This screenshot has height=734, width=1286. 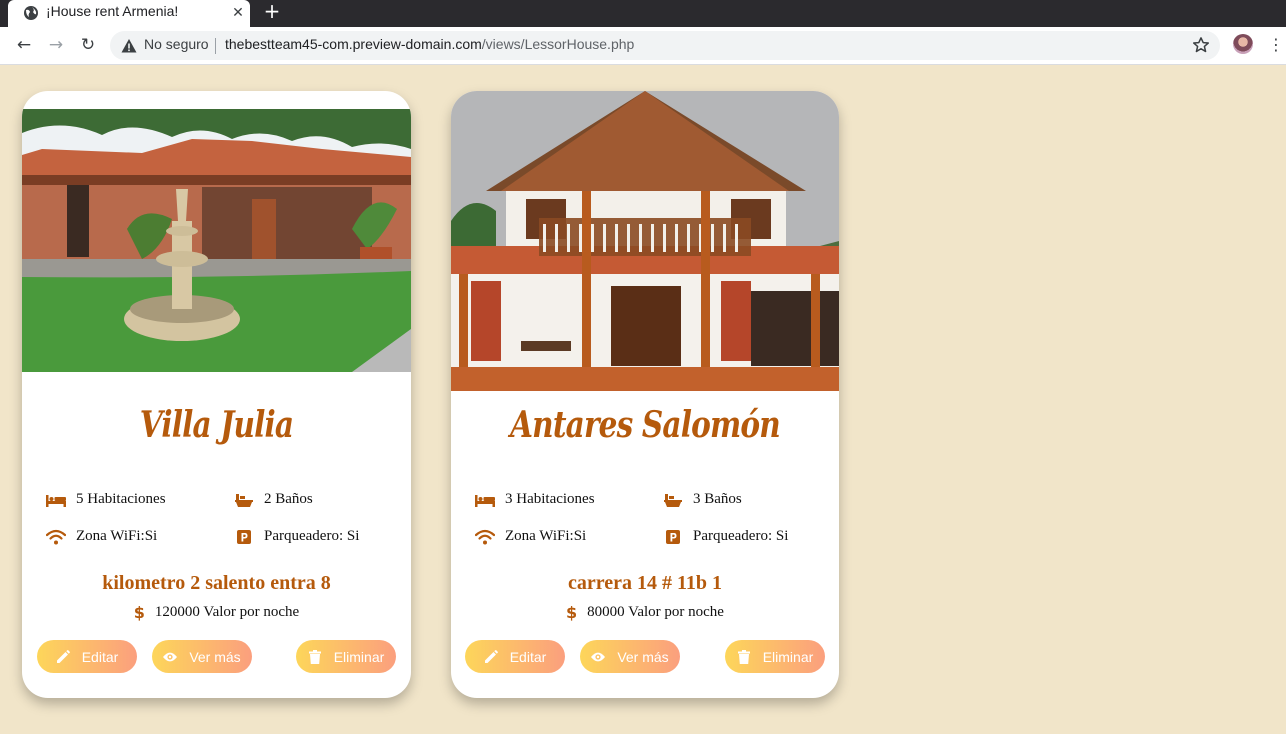 What do you see at coordinates (655, 612) in the screenshot?
I see `price-label: 80000 Valor por noche` at bounding box center [655, 612].